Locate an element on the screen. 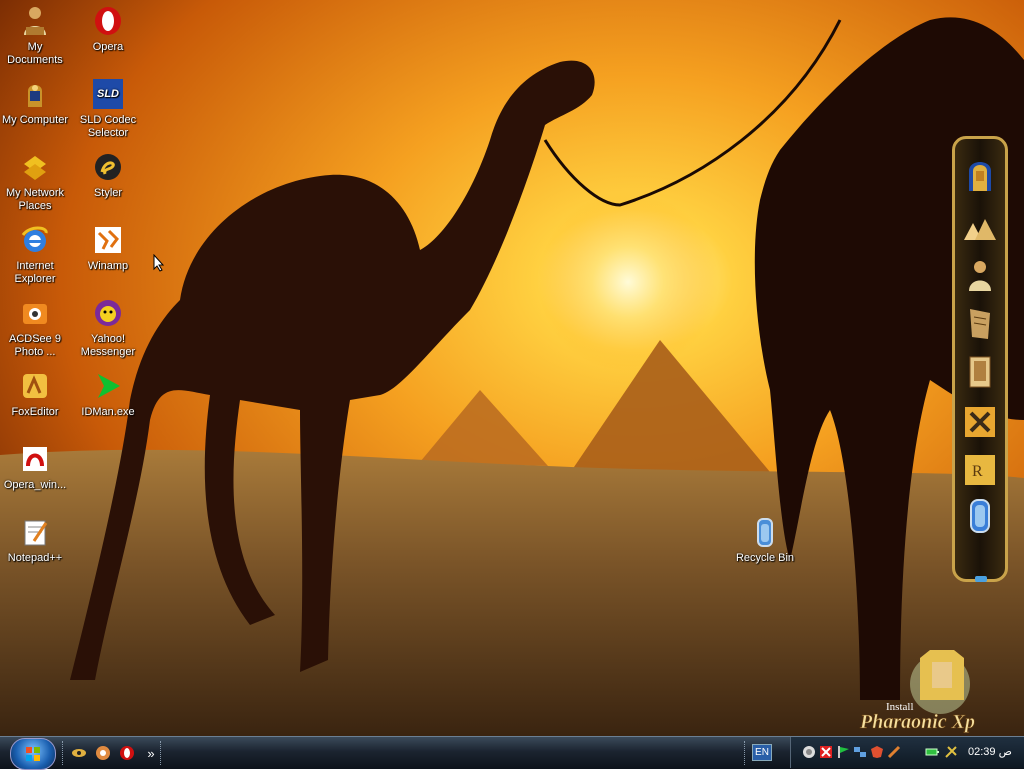  tray-download-icon is located at coordinates (894, 752).